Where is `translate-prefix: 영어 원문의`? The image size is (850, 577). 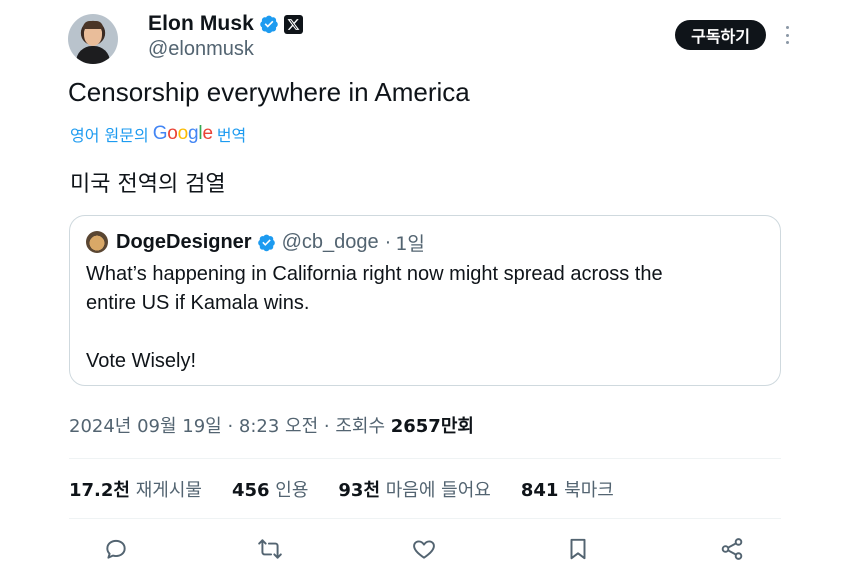 translate-prefix: 영어 원문의 is located at coordinates (109, 135).